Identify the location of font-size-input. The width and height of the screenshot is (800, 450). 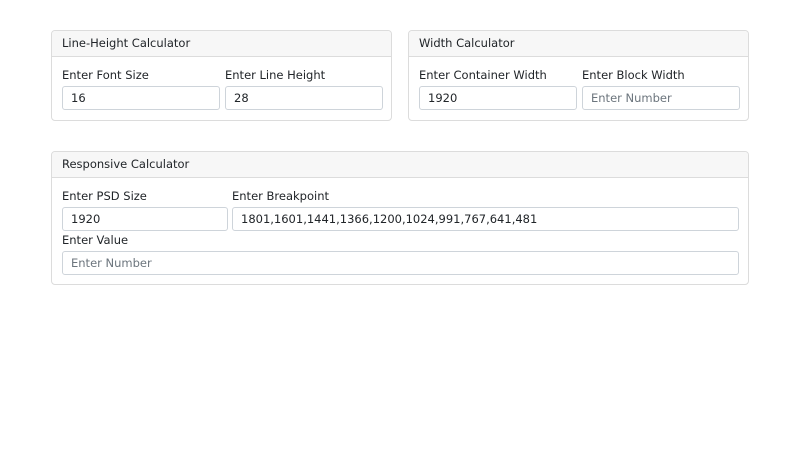
(141, 98).